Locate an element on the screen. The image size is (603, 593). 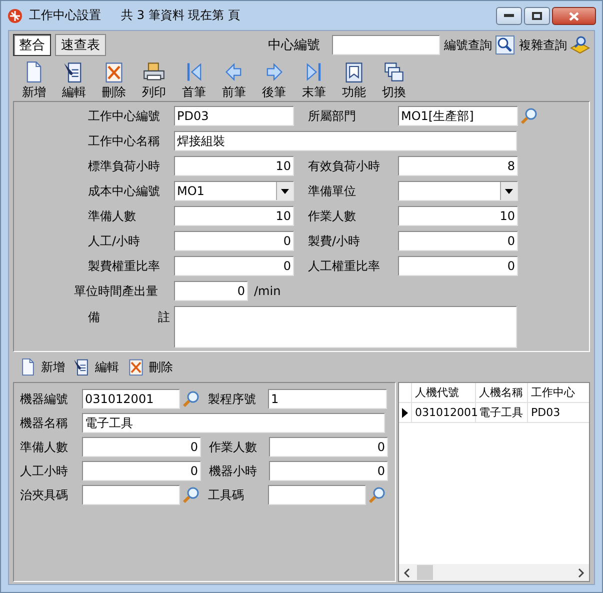
query-icon is located at coordinates (580, 45).